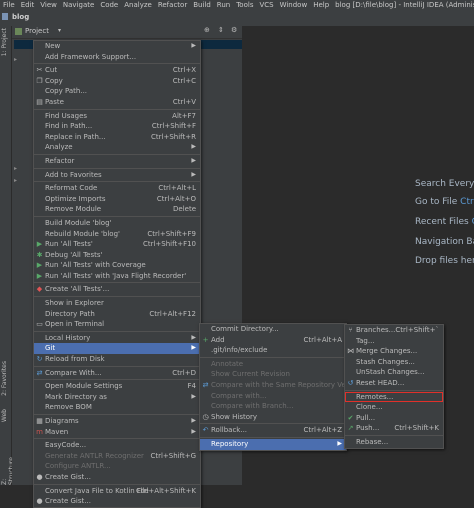 The height and width of the screenshot is (508, 474). I want to click on locate-icon: ⊕, so click(207, 30).